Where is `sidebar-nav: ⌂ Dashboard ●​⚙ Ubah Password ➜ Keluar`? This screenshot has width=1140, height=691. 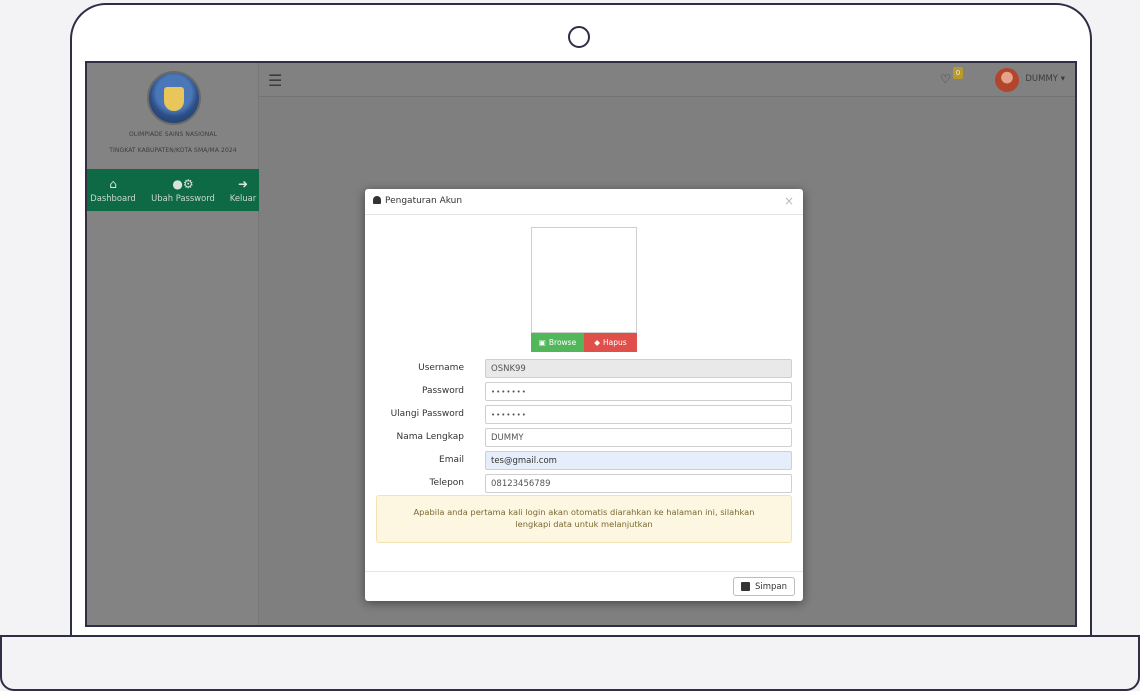
sidebar-nav: ⌂ Dashboard ●​⚙ Ubah Password ➜ Keluar is located at coordinates (173, 190).